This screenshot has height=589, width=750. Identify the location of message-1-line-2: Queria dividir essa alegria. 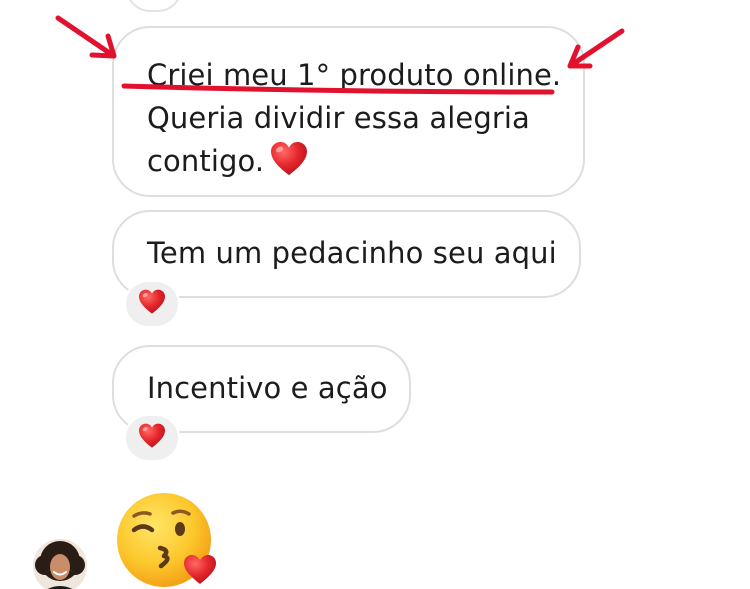
(338, 118).